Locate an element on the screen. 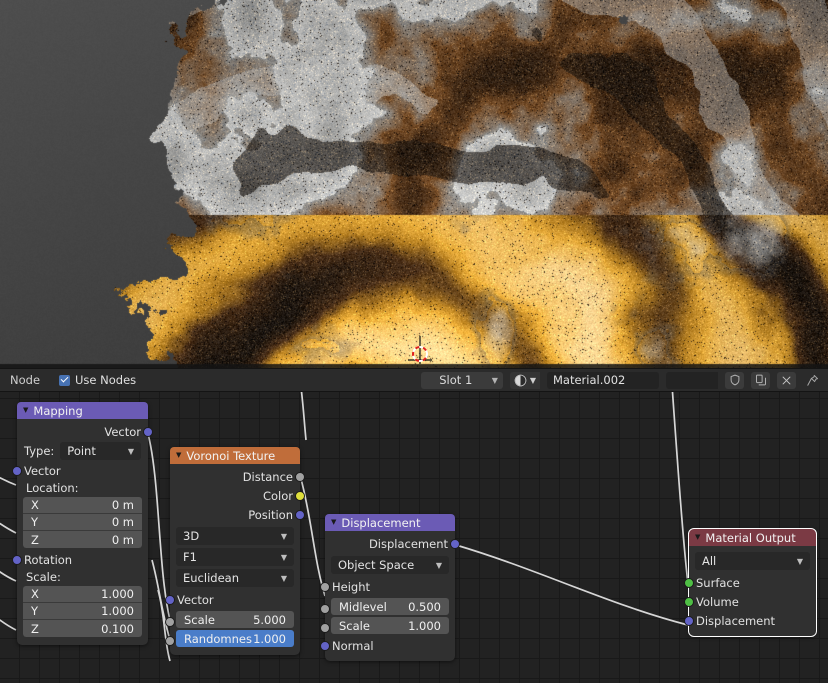 The image size is (828, 683). node-voronoi-header: ▼ Voronoi Texture is located at coordinates (235, 455).